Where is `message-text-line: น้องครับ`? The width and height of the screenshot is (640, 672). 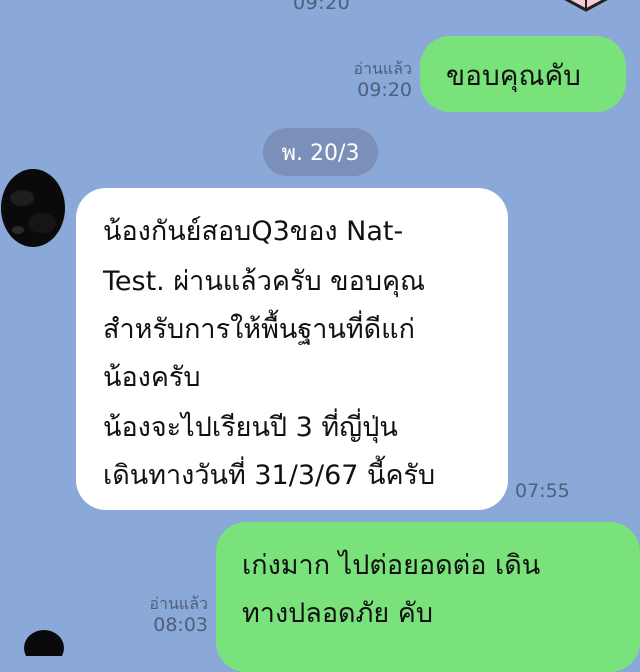
message-text-line: น้องครับ is located at coordinates (152, 377).